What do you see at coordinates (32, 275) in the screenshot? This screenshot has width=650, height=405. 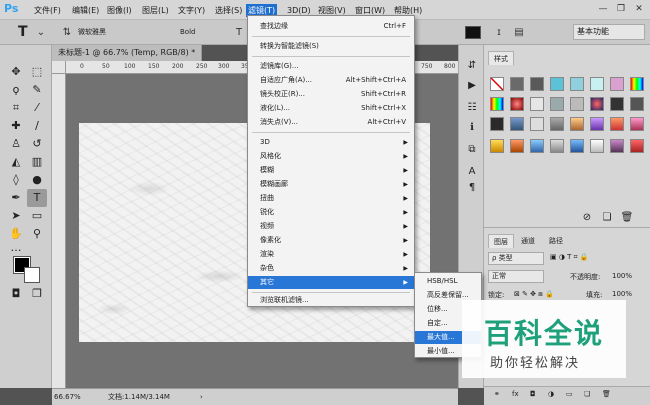 I see `background-color-swatch` at bounding box center [32, 275].